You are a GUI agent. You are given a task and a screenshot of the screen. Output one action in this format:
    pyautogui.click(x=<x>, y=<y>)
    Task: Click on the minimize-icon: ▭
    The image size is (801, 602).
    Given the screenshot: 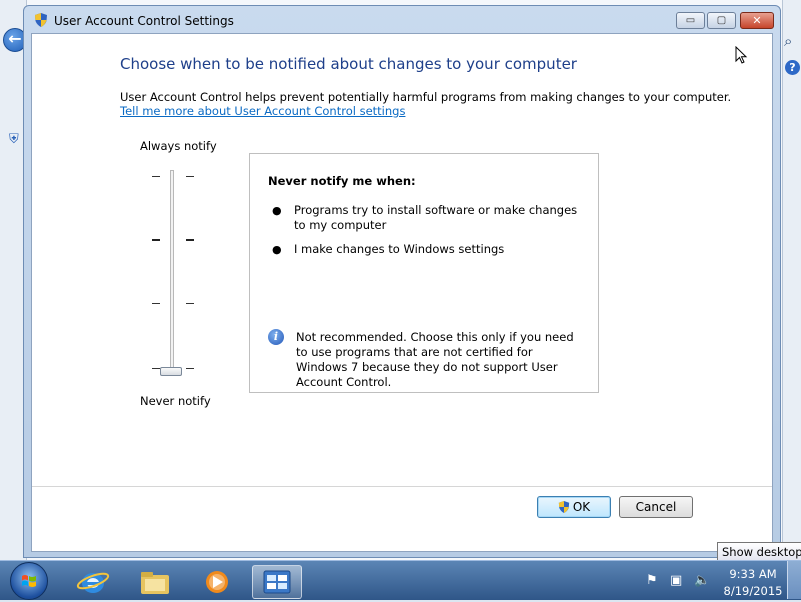 What is the action you would take?
    pyautogui.click(x=690, y=20)
    